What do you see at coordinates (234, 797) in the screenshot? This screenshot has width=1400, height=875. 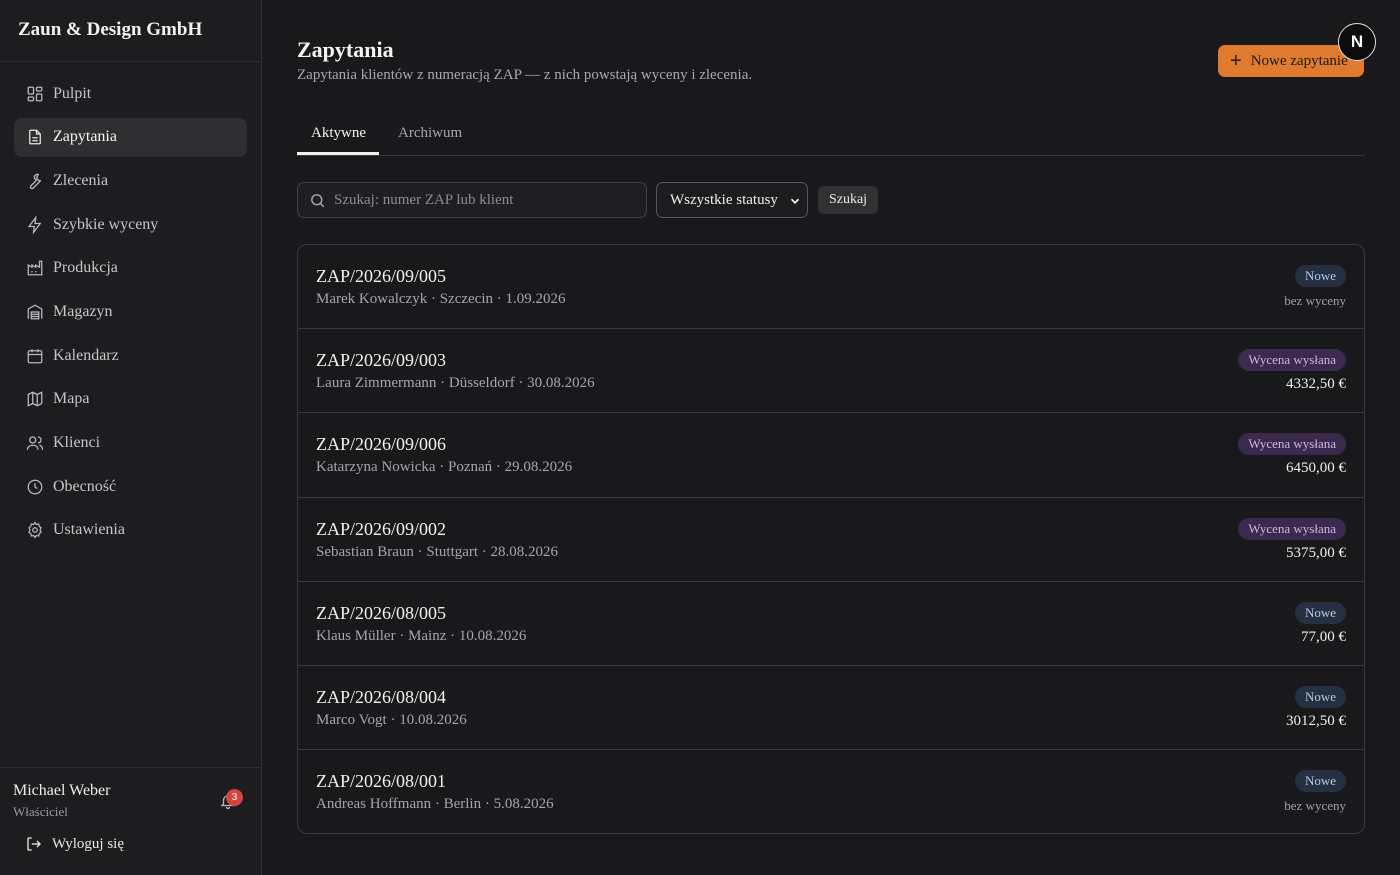 I see `notification-badge: 3` at bounding box center [234, 797].